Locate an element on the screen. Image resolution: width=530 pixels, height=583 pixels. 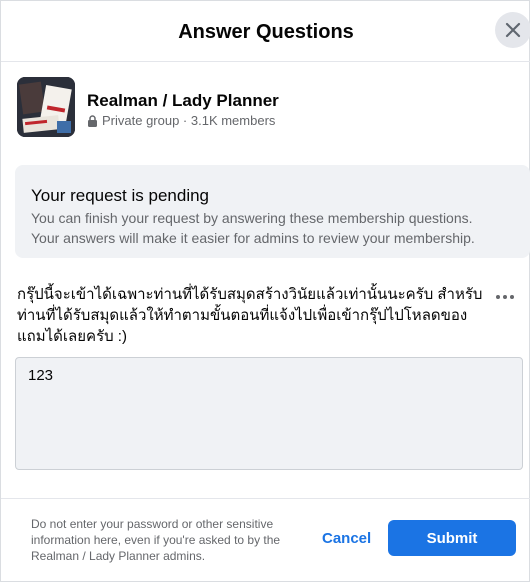
more-options-icon is located at coordinates (498, 297).